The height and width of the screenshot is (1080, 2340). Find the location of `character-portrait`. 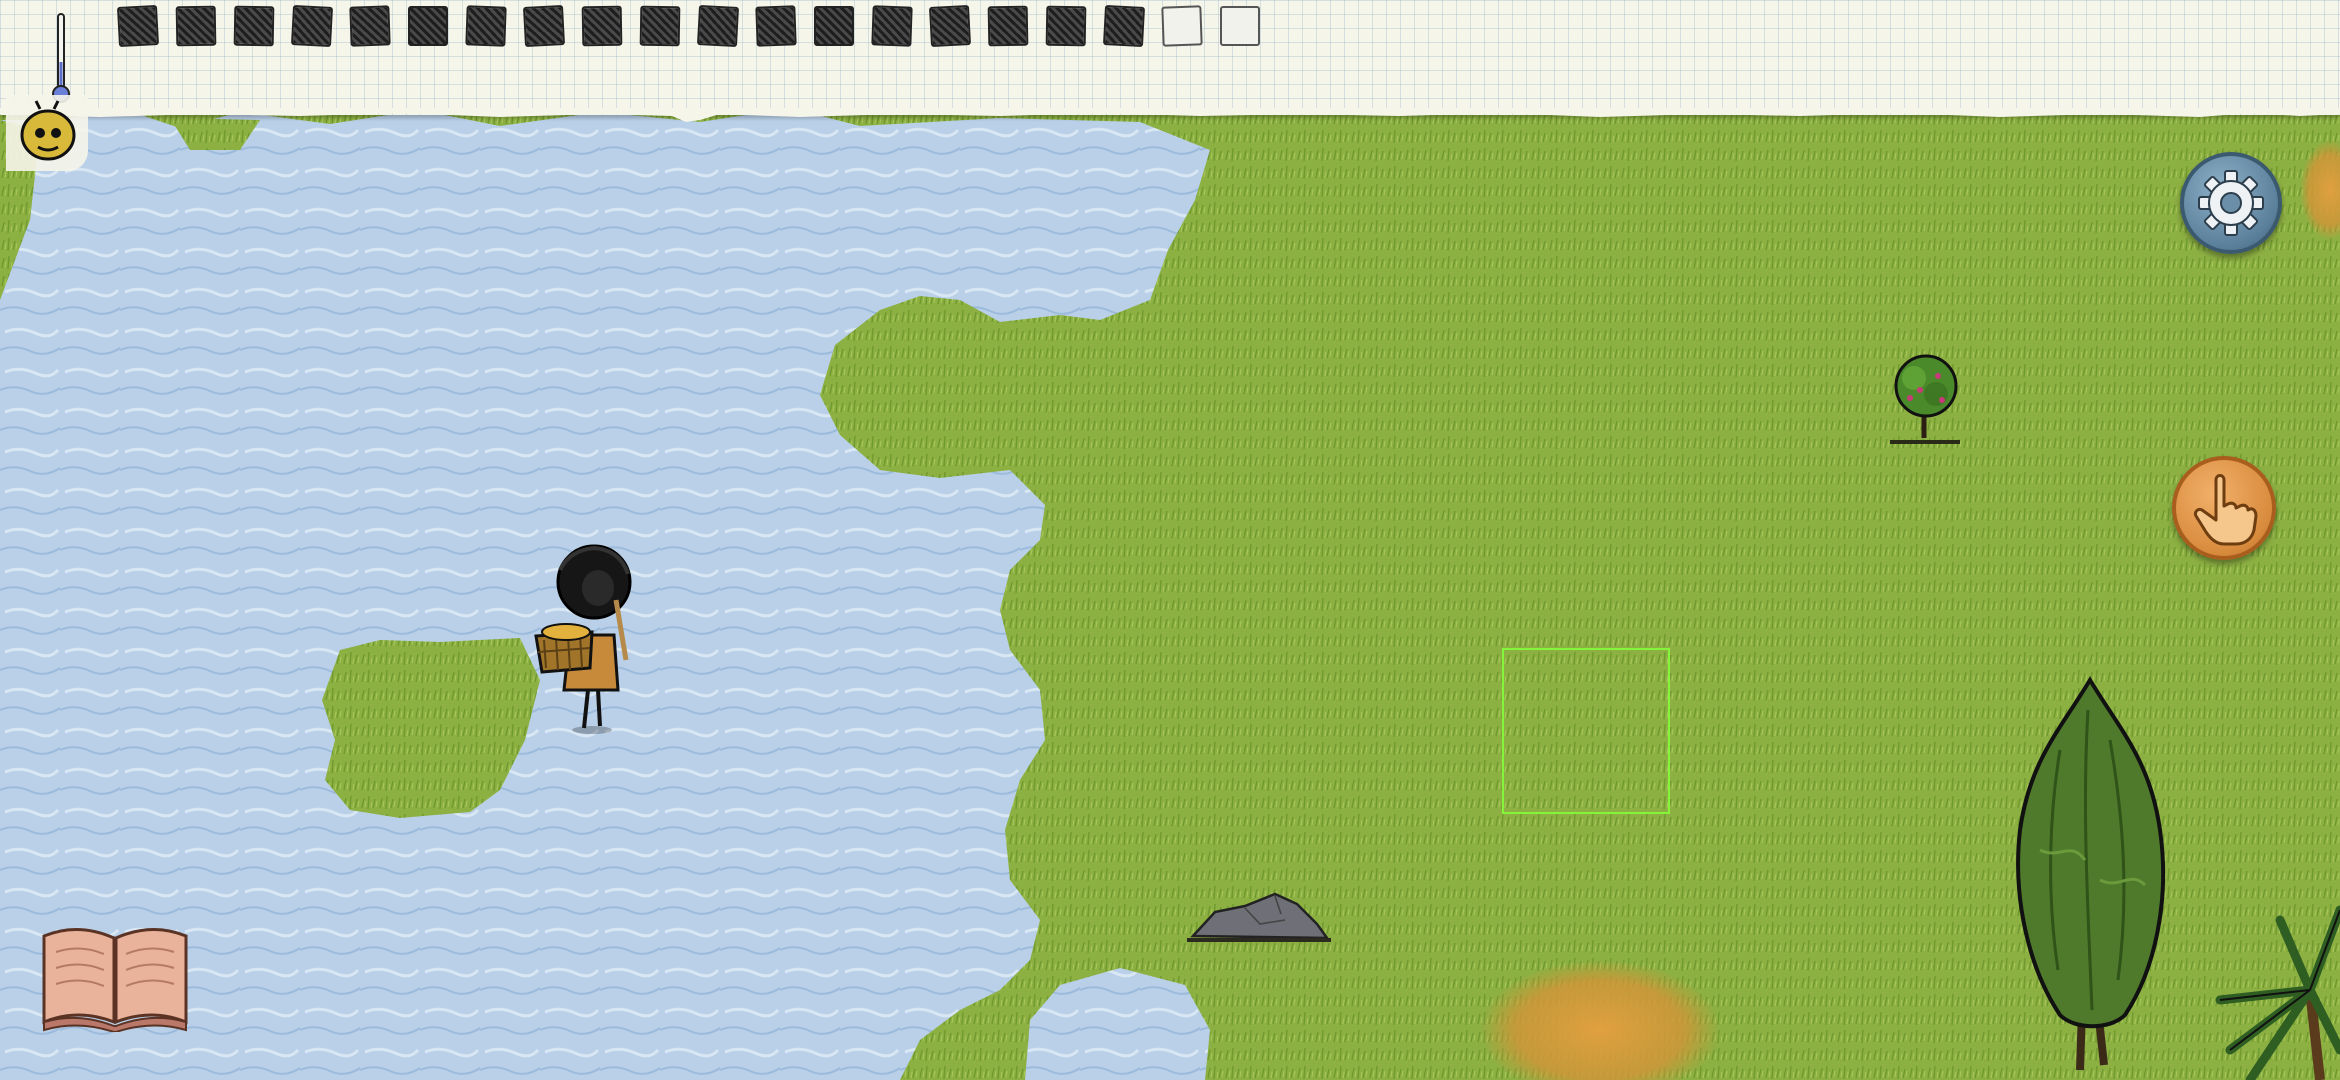

character-portrait is located at coordinates (47, 133).